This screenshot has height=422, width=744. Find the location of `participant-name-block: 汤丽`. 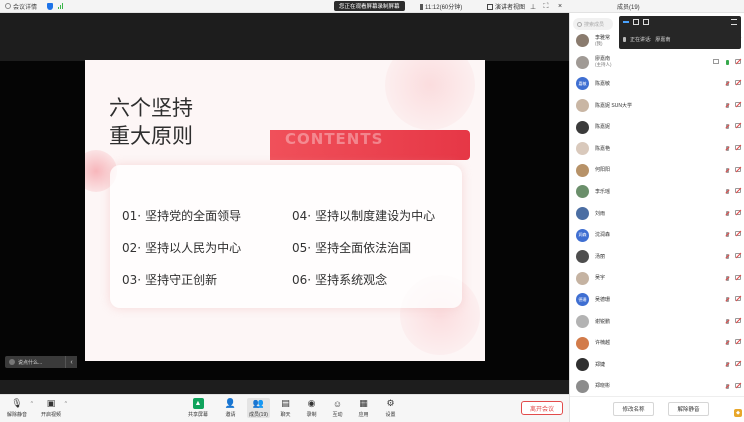

participant-name-block: 汤丽 is located at coordinates (600, 257).